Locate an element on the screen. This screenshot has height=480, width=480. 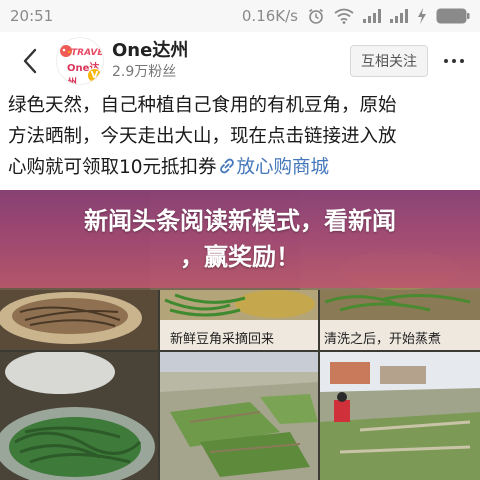
photo-boiling-beans is located at coordinates (79, 416).